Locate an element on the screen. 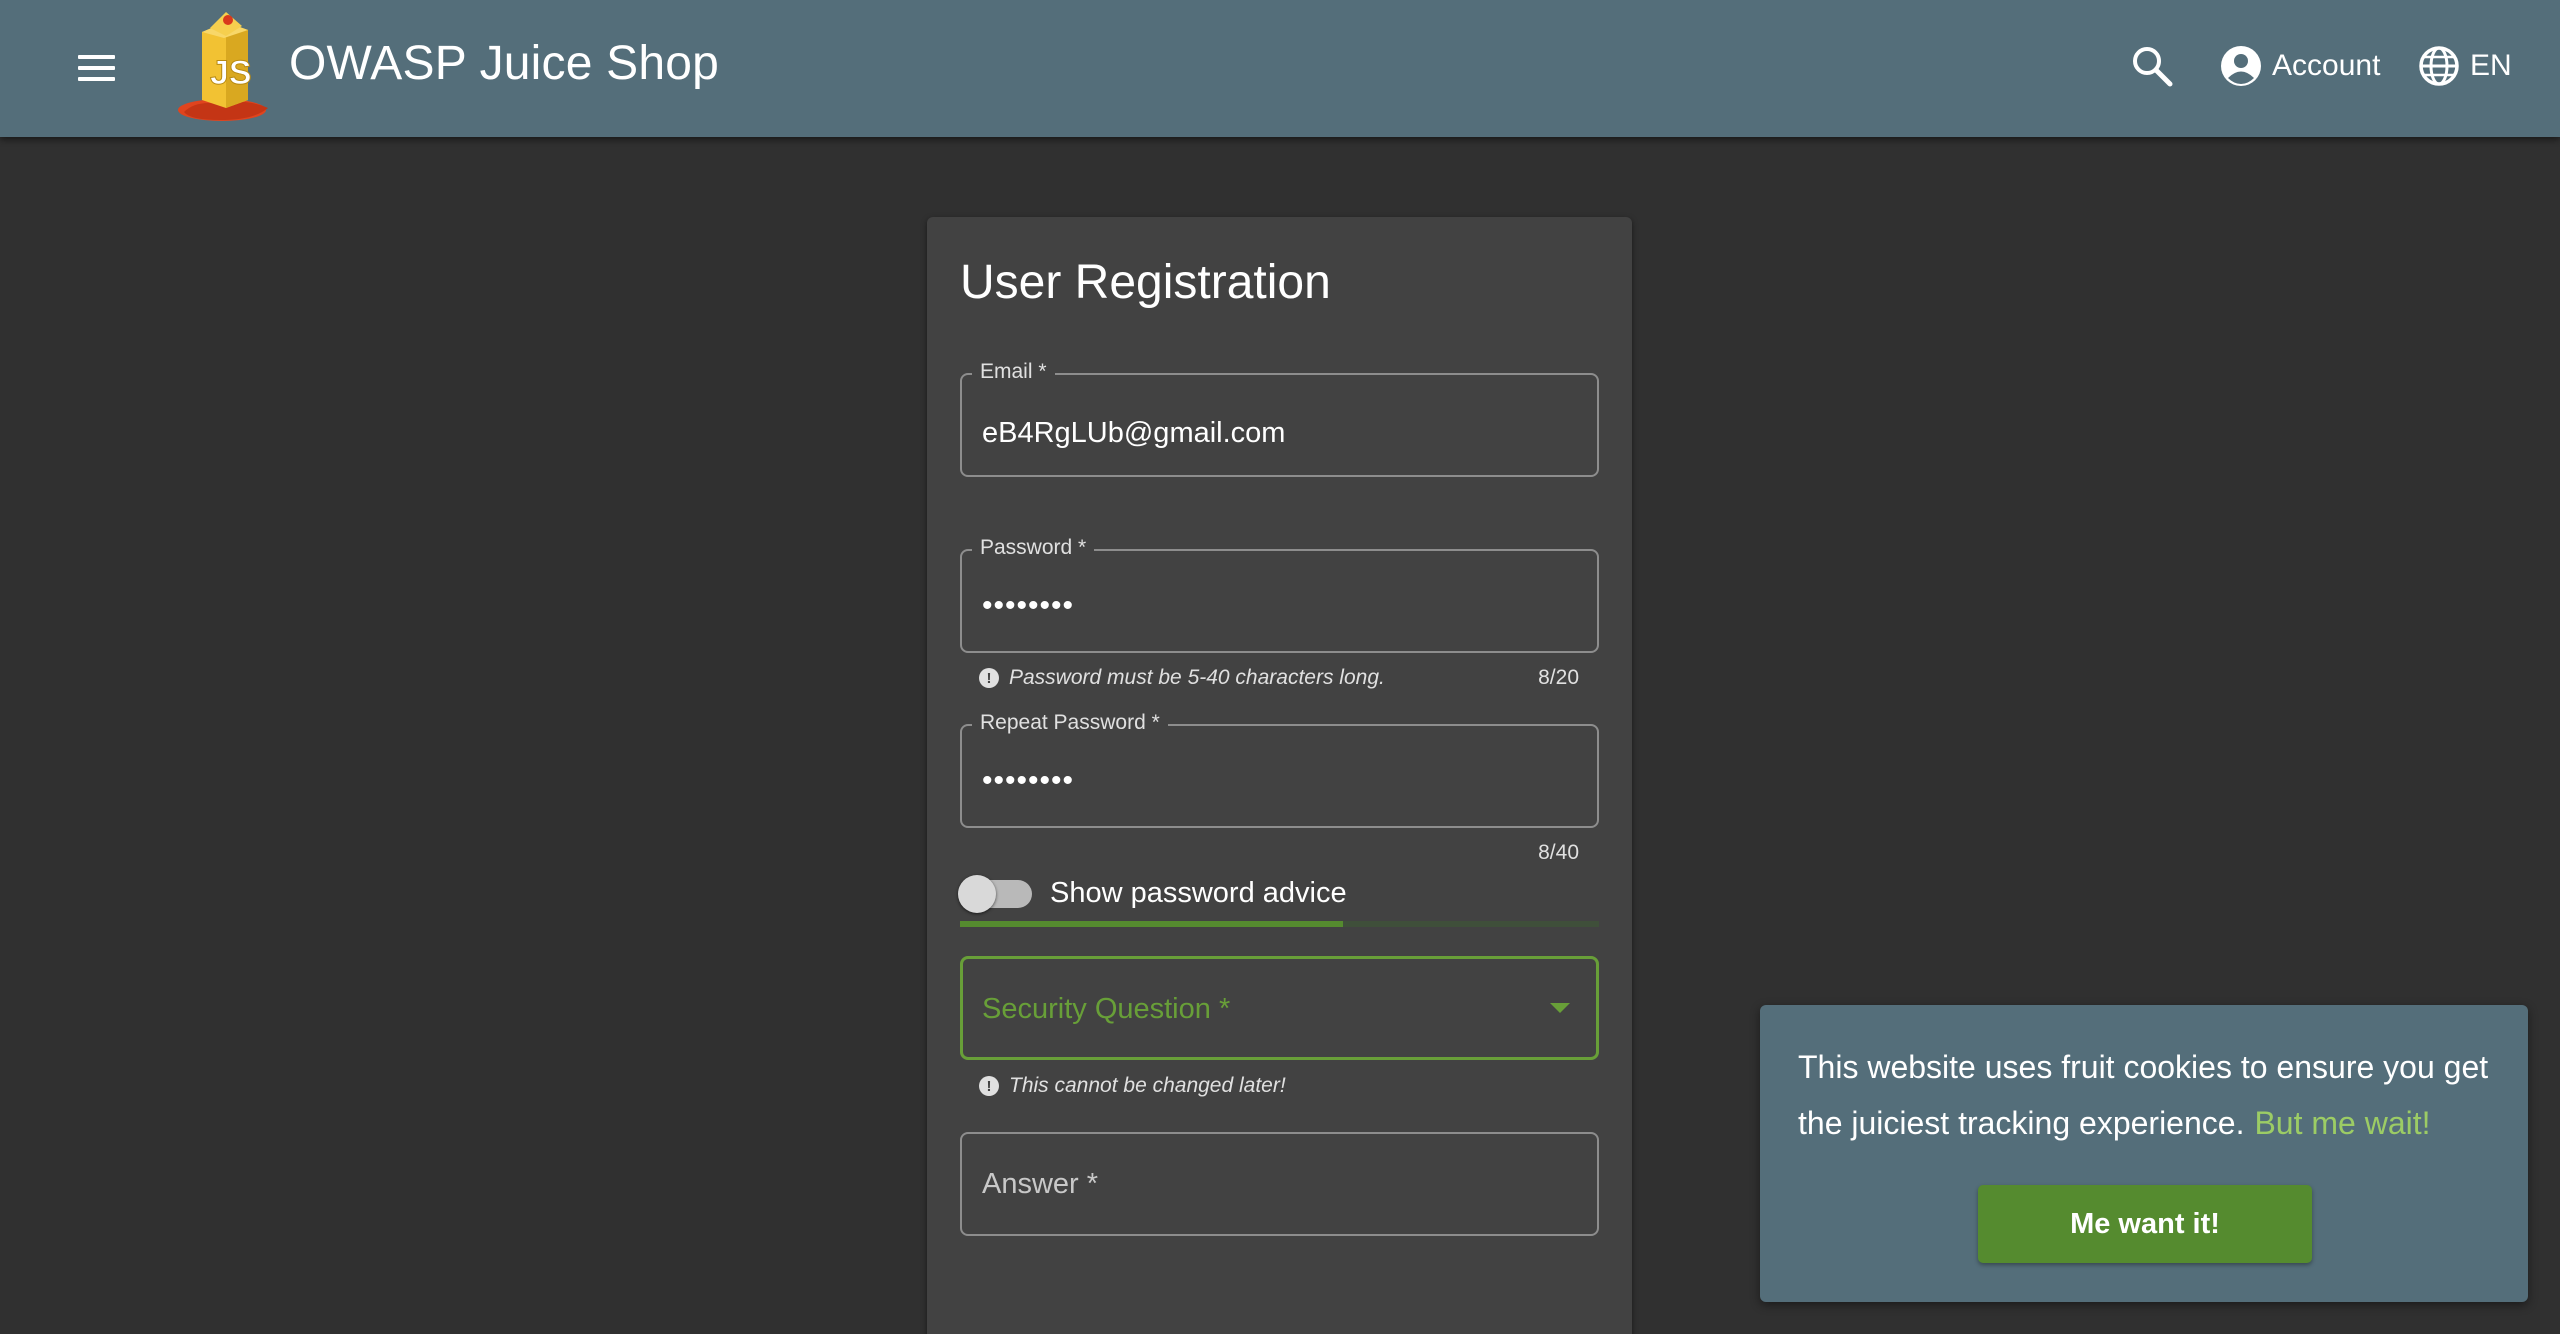 The height and width of the screenshot is (1334, 2560). repeat-password-field: Repeat Password * •••••••• is located at coordinates (1279, 769).